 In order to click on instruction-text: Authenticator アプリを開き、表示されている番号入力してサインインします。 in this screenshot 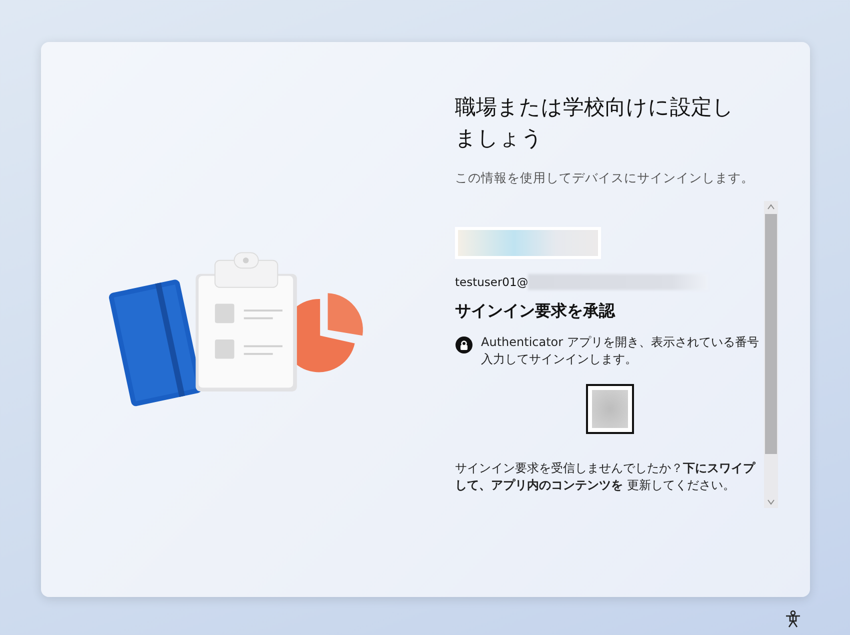, I will do `click(620, 351)`.